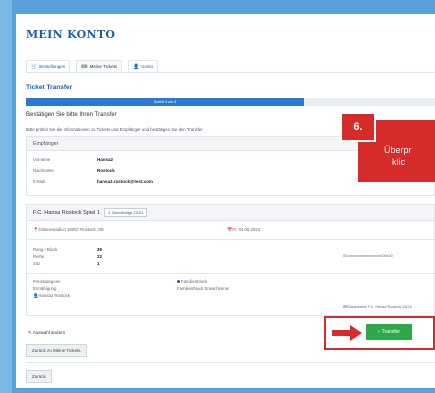 The image size is (435, 393). I want to click on transfer-label: Transfer, so click(391, 332).